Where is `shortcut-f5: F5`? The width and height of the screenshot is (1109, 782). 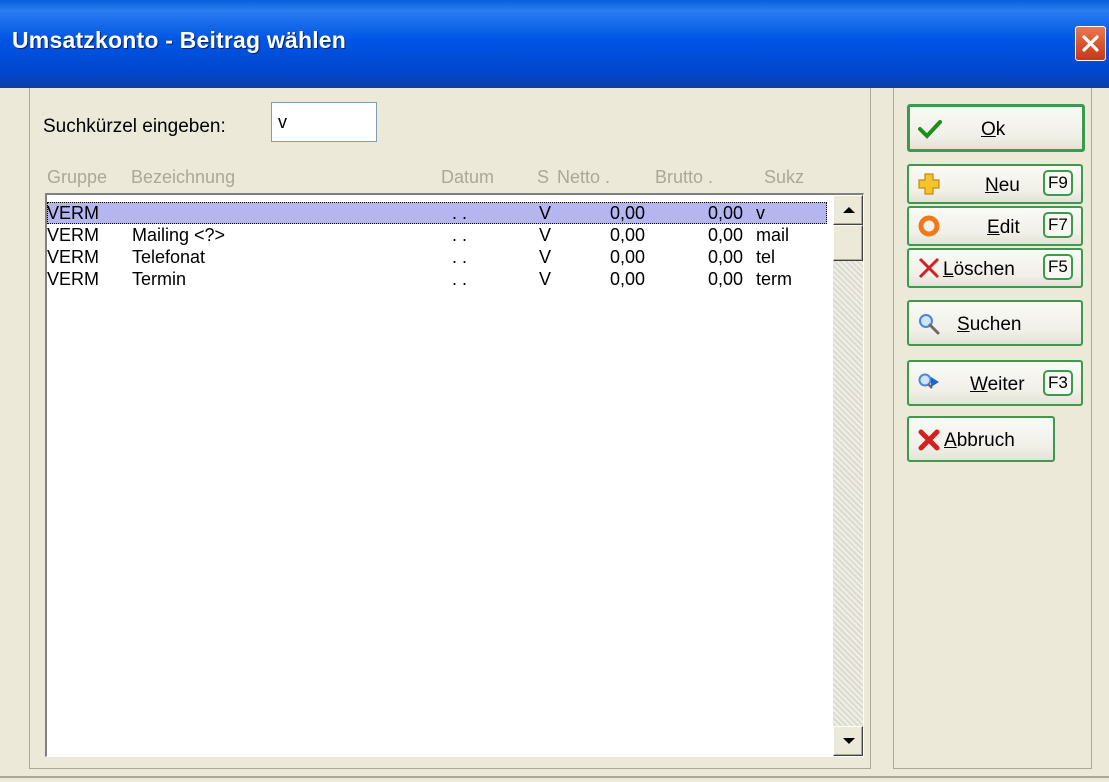 shortcut-f5: F5 is located at coordinates (1058, 267).